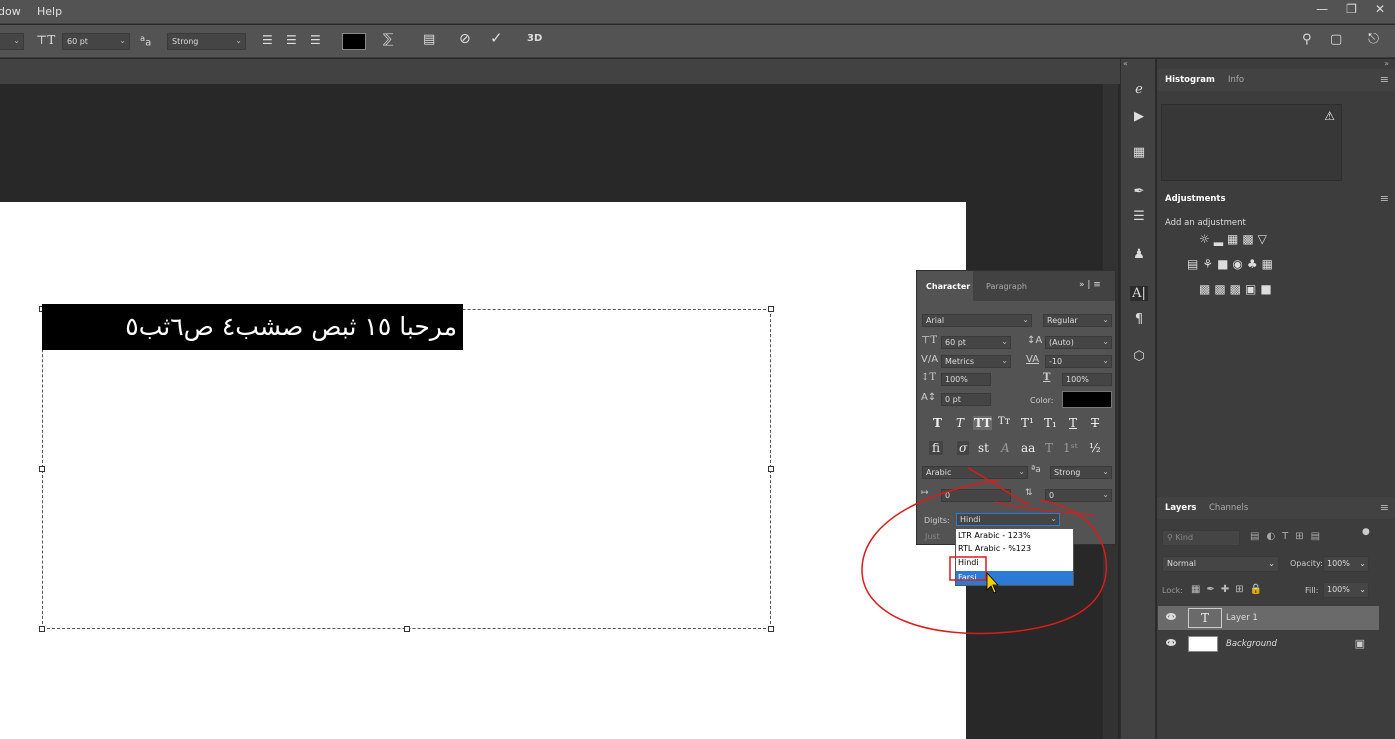 The image size is (1395, 739). Describe the element at coordinates (1045, 508) in the screenshot. I see `red-underline-annotation` at that location.